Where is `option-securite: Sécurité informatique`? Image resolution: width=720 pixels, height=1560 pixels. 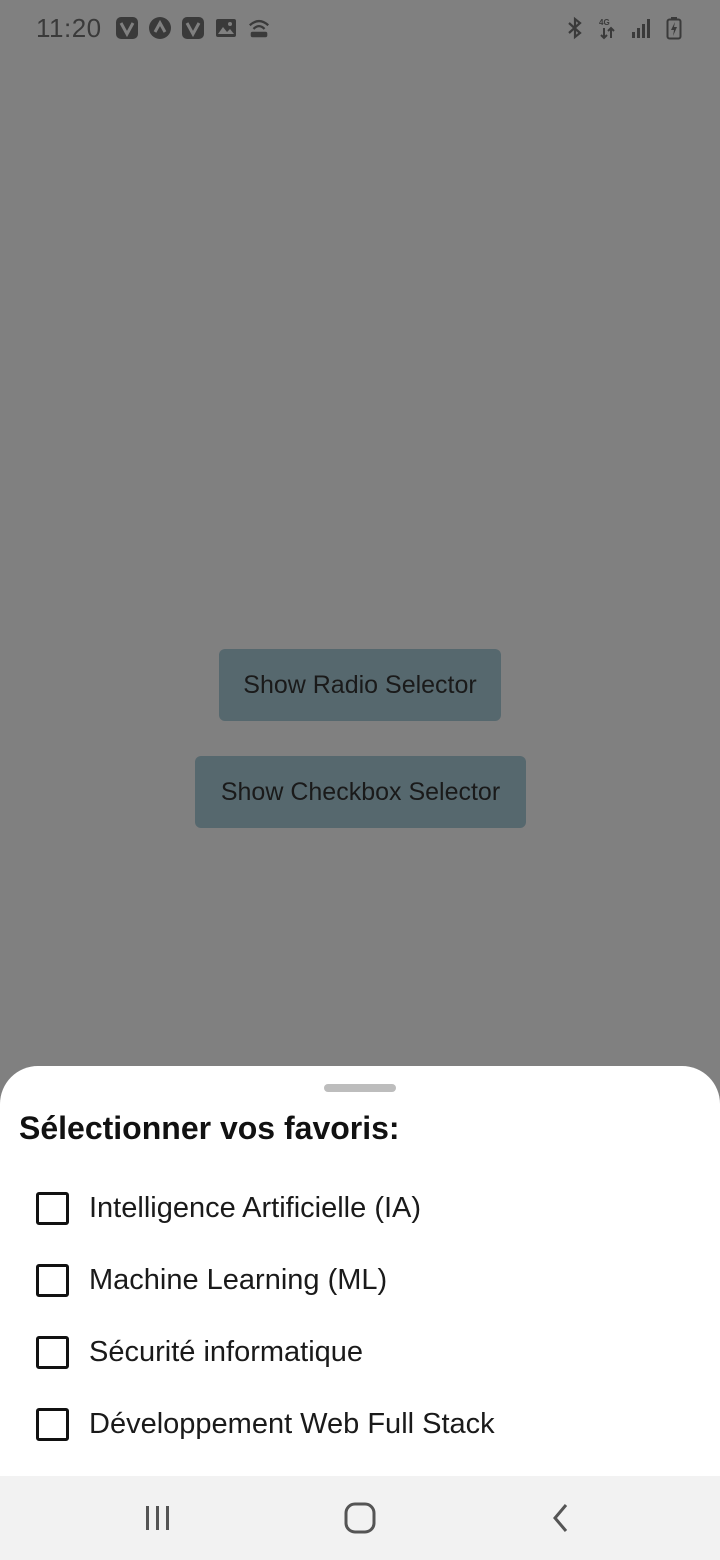
option-securite: Sécurité informatique is located at coordinates (346, 1352).